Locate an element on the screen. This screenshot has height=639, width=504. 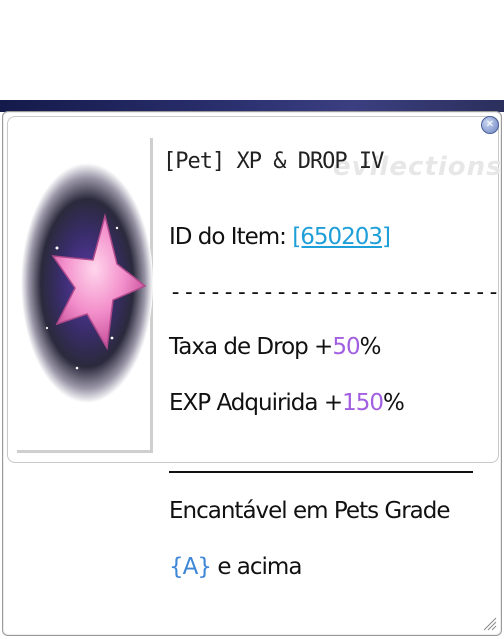
drop-rate-value: 50 is located at coordinates (346, 347).